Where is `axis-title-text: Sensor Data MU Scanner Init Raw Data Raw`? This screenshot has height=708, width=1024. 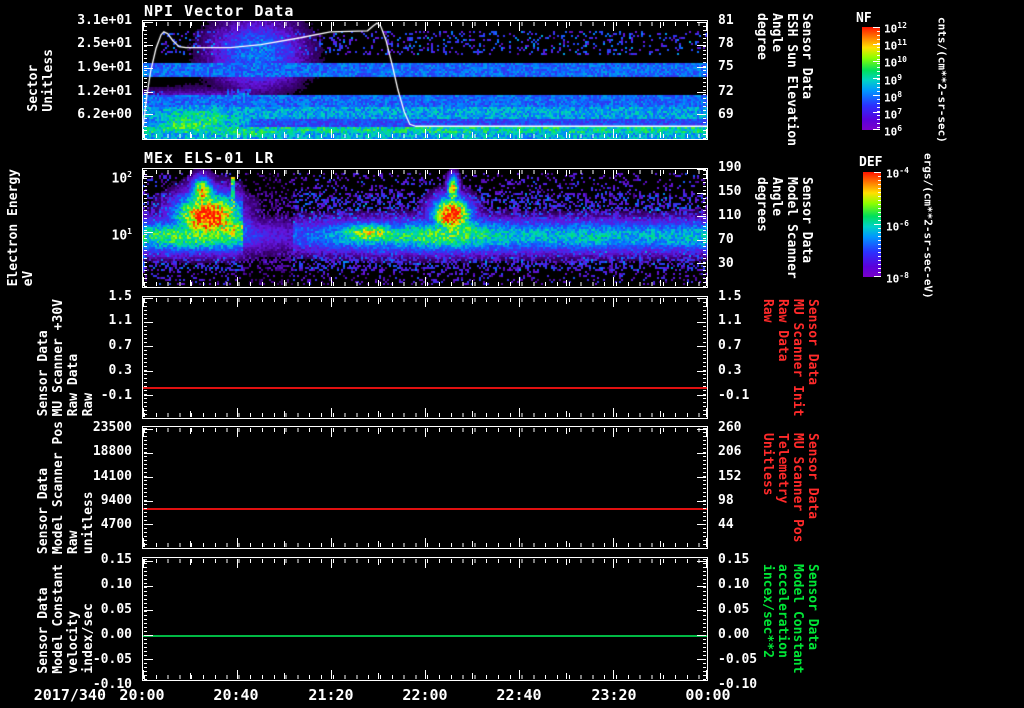 axis-title-text: Sensor Data MU Scanner Init Raw Data Raw is located at coordinates (790, 357).